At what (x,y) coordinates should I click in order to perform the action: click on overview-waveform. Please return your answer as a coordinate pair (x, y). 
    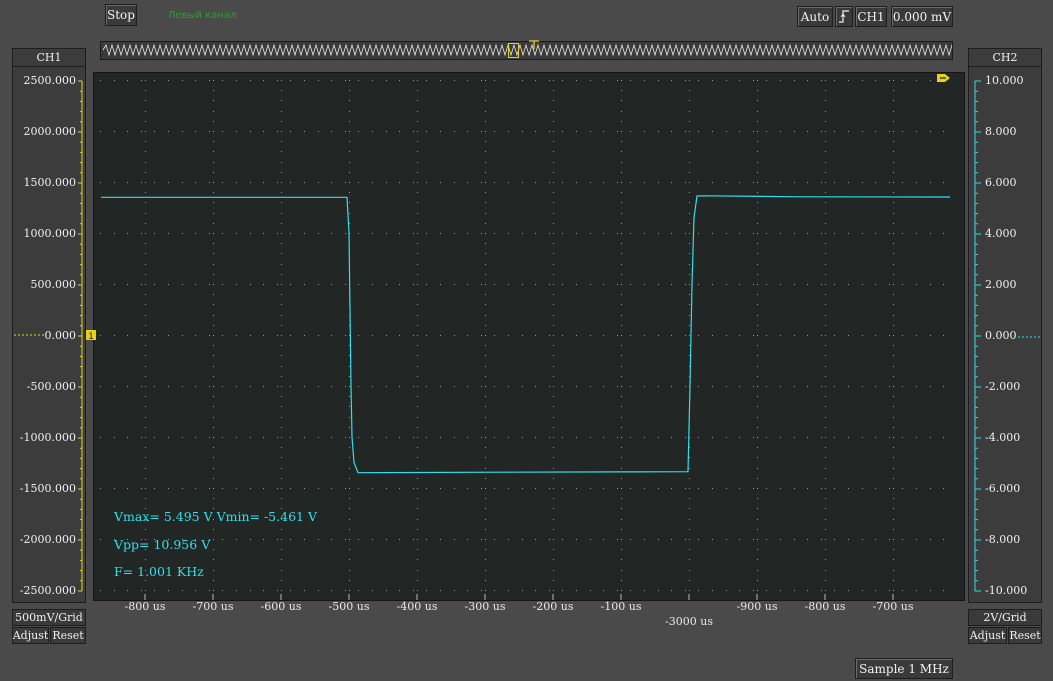
    Looking at the image, I should click on (527, 50).